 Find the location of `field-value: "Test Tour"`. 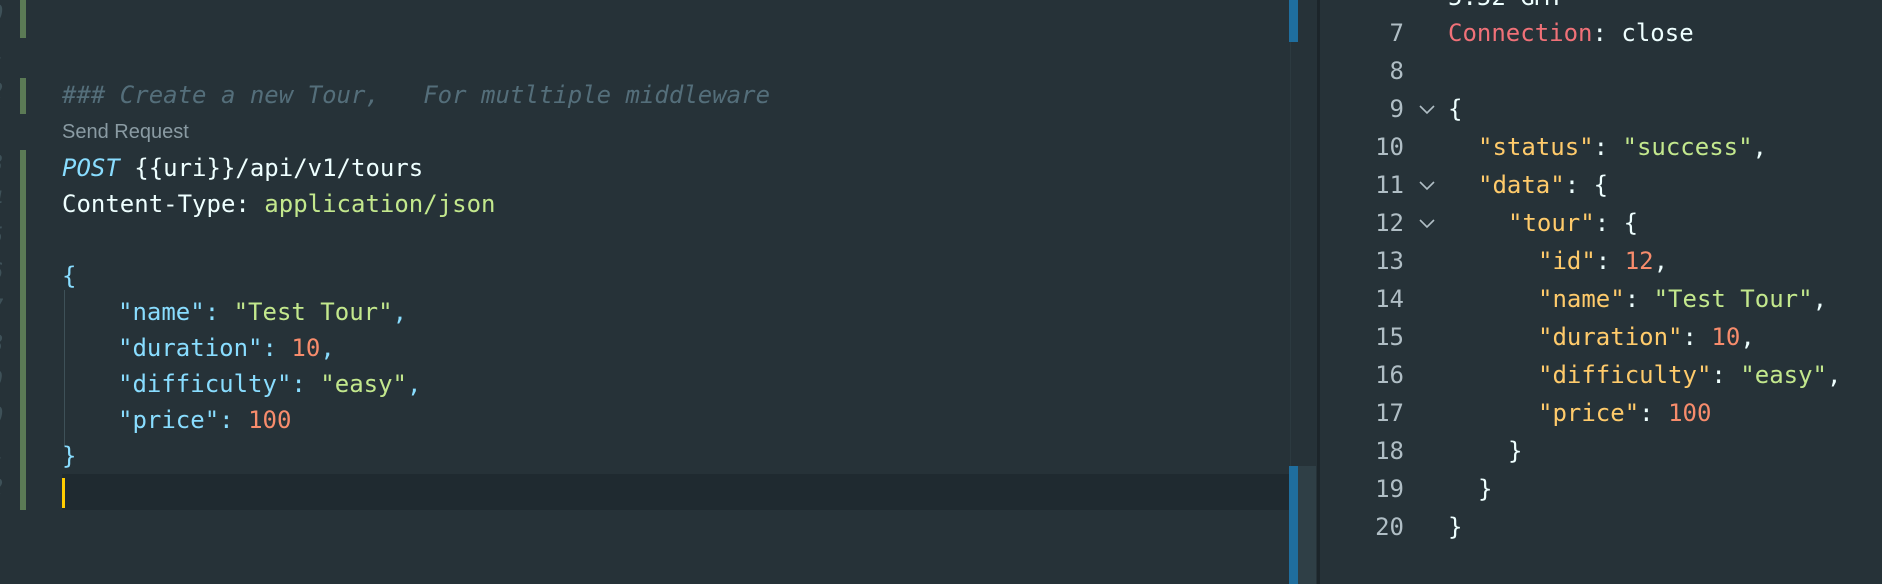

field-value: "Test Tour" is located at coordinates (313, 312).